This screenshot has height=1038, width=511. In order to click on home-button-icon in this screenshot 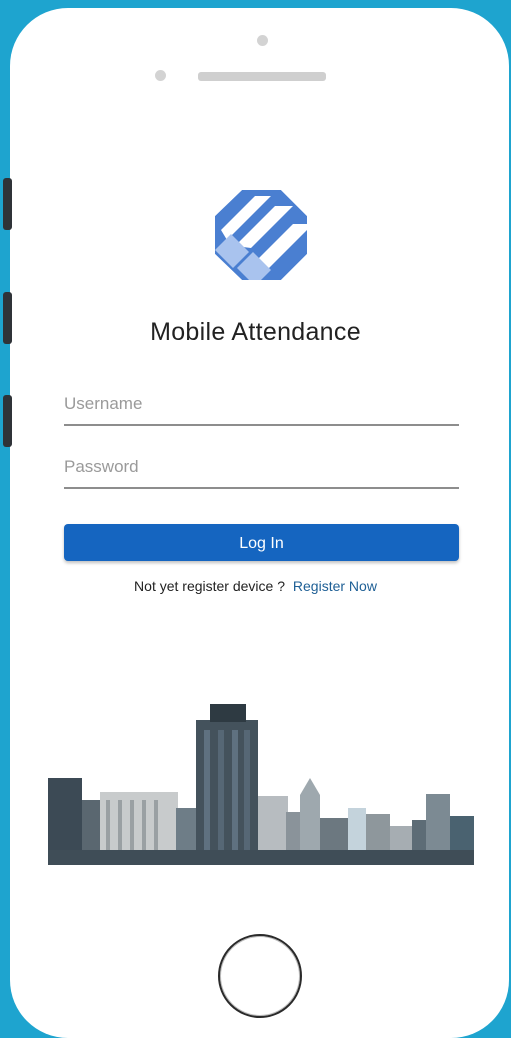, I will do `click(260, 976)`.